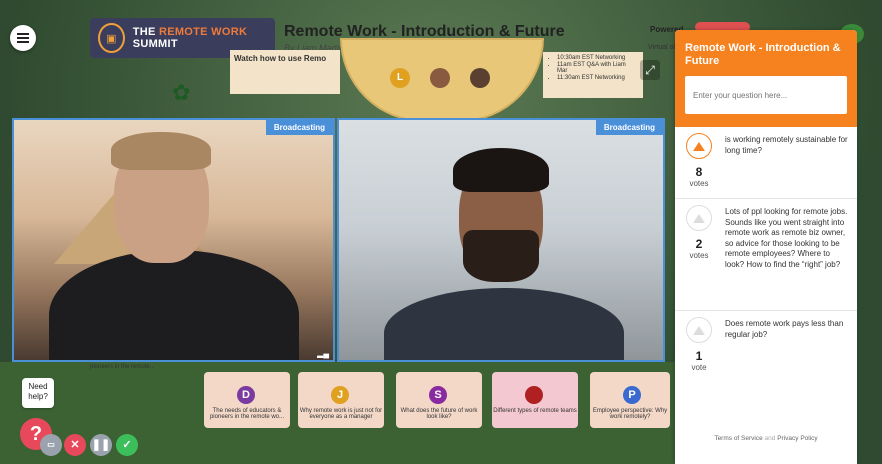 This screenshot has height=464, width=882. I want to click on pause-icon: ❚❚, so click(101, 445).